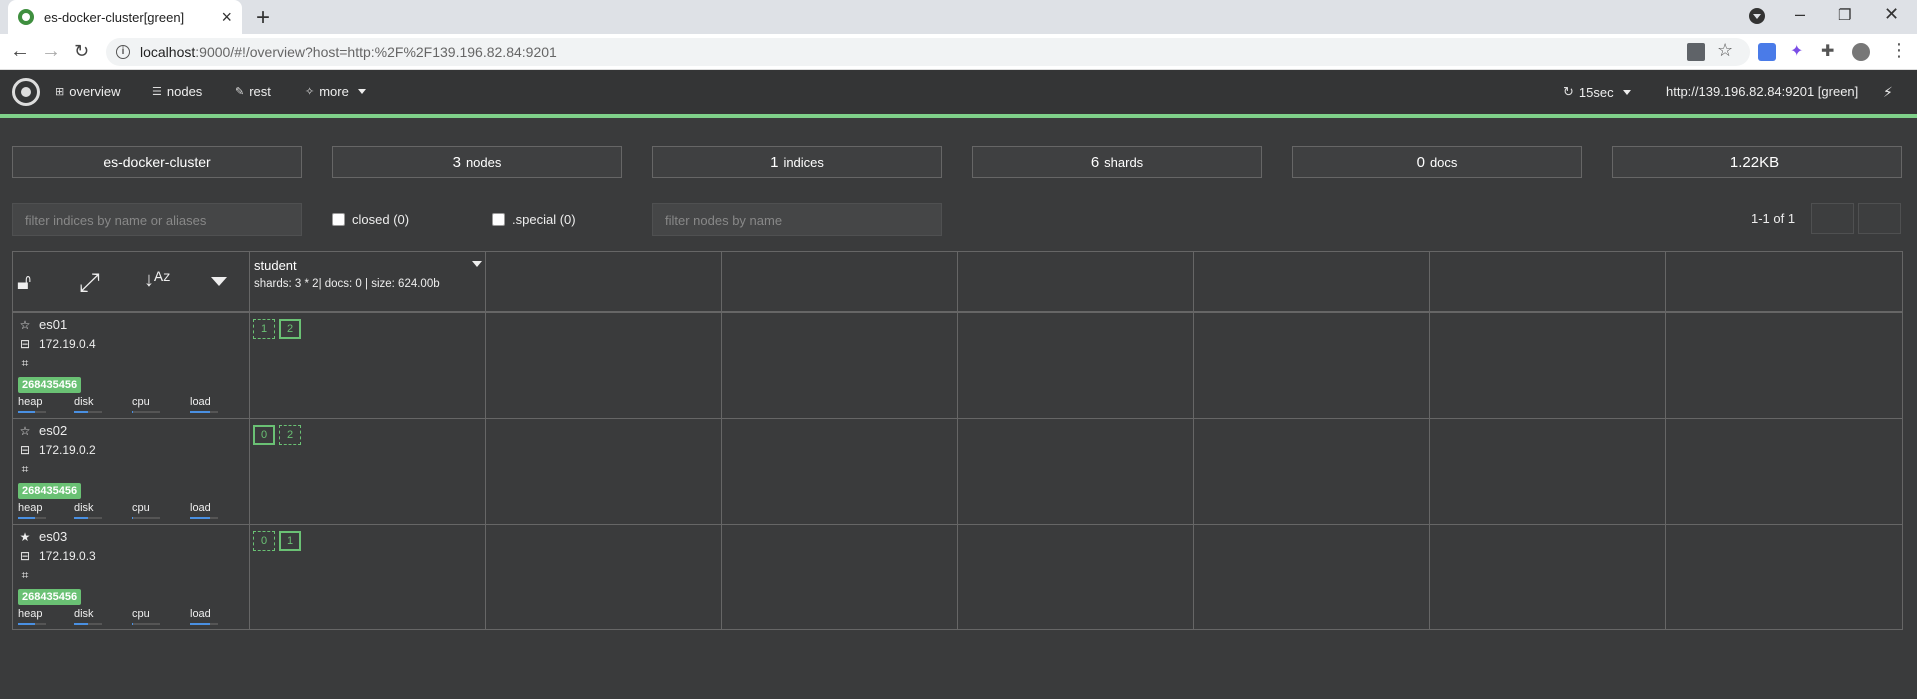 This screenshot has height=699, width=1917. What do you see at coordinates (477, 264) in the screenshot?
I see `index-caret-down-icon` at bounding box center [477, 264].